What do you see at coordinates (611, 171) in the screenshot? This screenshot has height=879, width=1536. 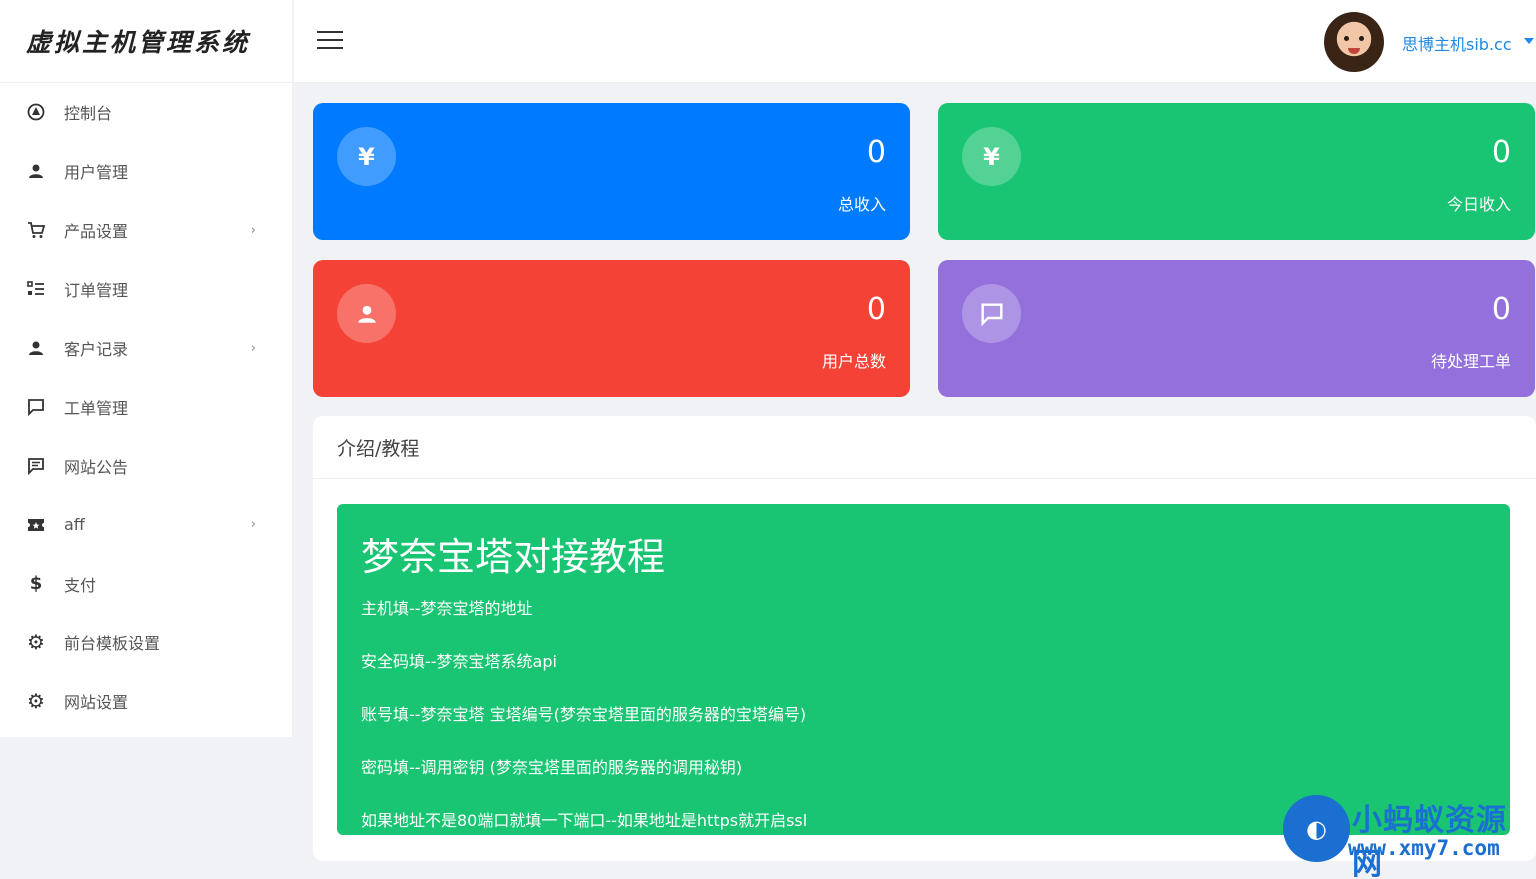 I see `stat-card-total-income: ¥ 0 总收入` at bounding box center [611, 171].